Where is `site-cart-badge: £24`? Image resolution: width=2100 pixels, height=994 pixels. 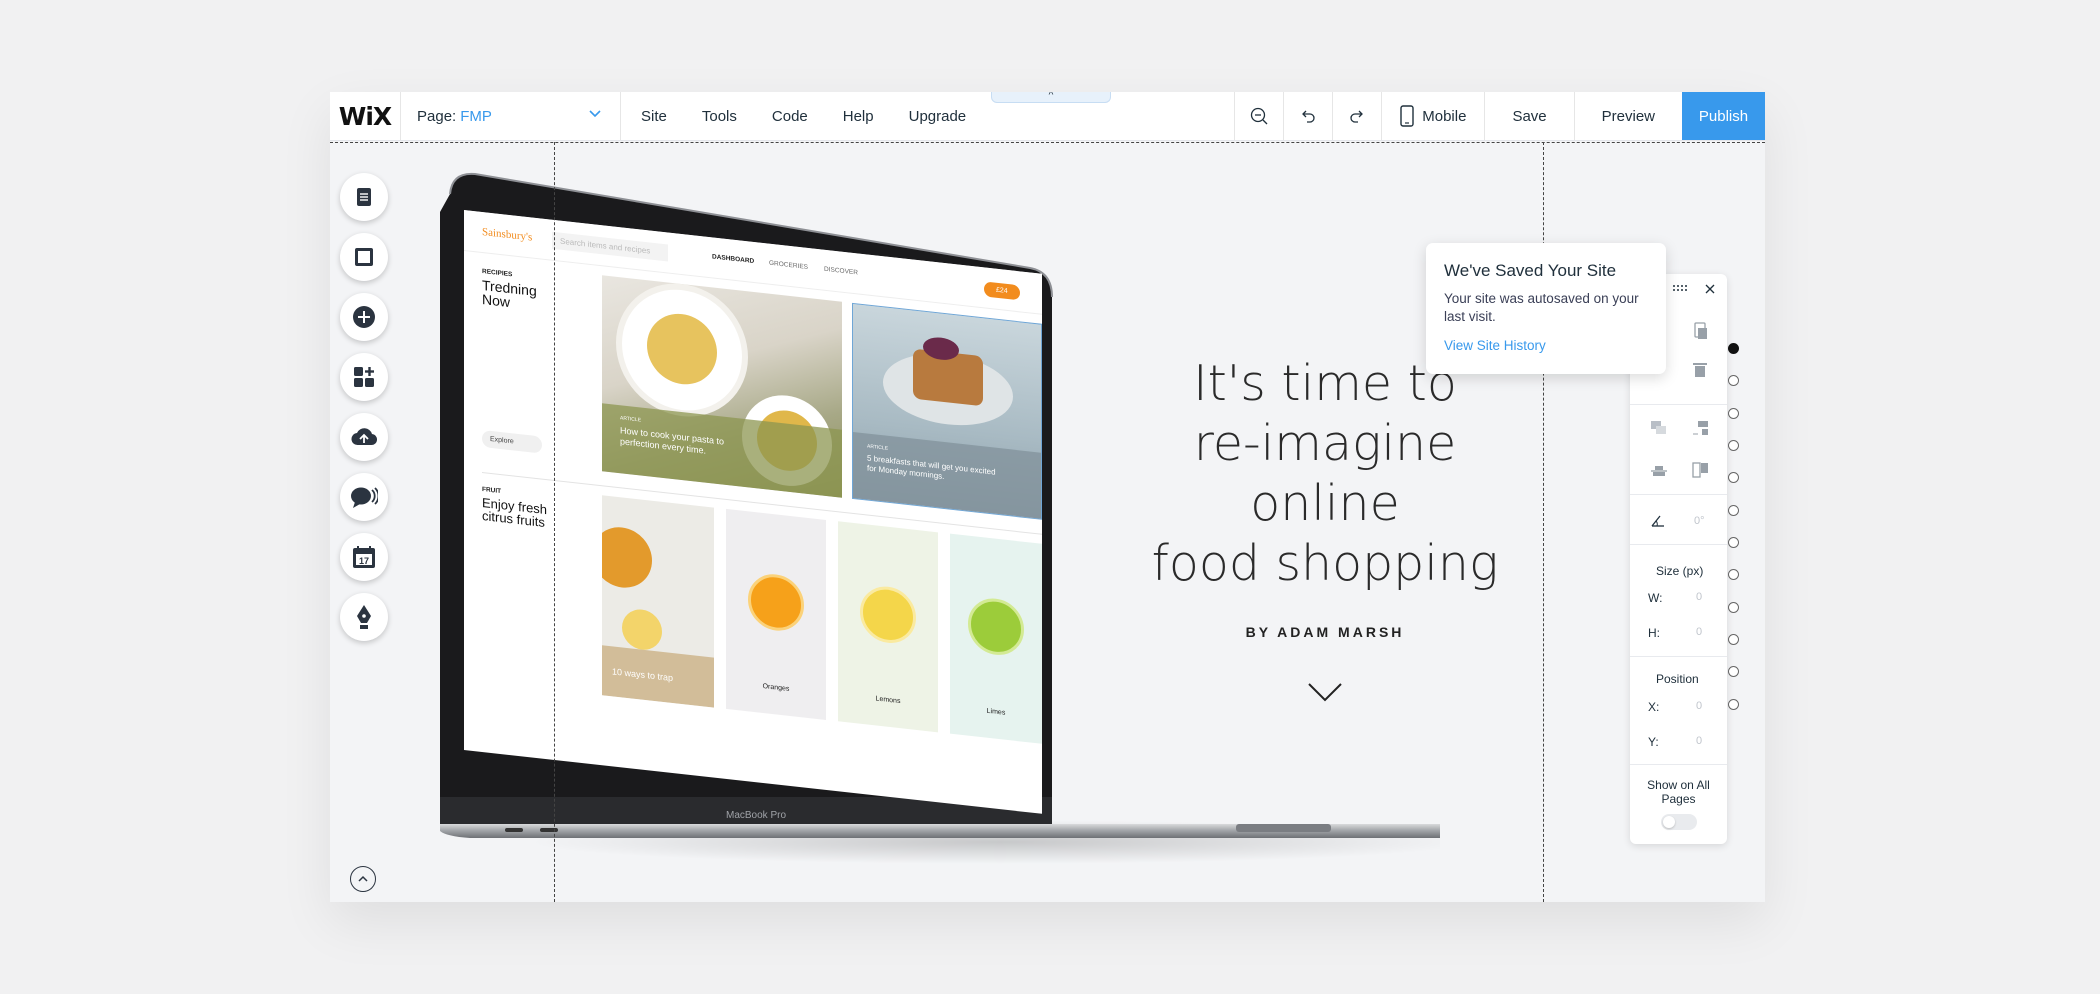
site-cart-badge: £24 is located at coordinates (1002, 291).